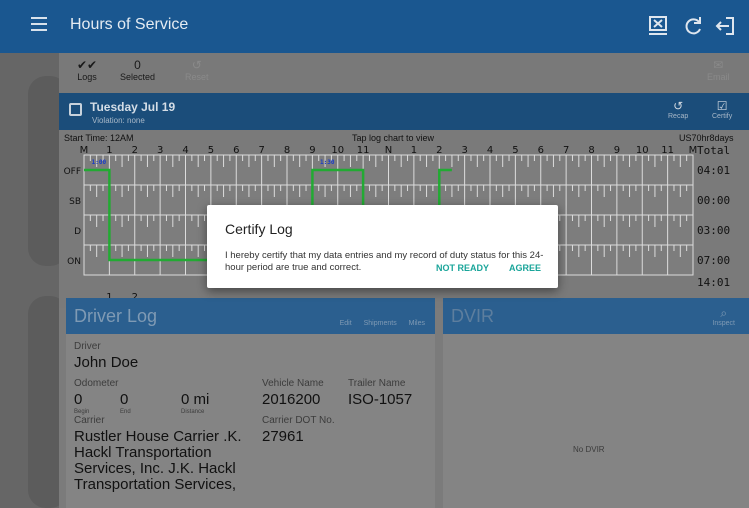  I want to click on row-label: D, so click(77, 232).